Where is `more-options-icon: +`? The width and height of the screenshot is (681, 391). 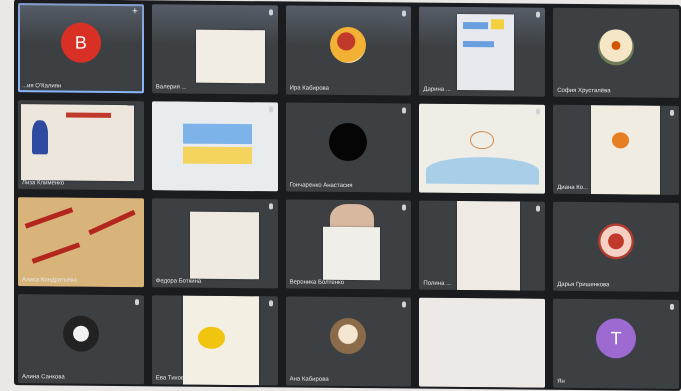 more-options-icon: + is located at coordinates (135, 11).